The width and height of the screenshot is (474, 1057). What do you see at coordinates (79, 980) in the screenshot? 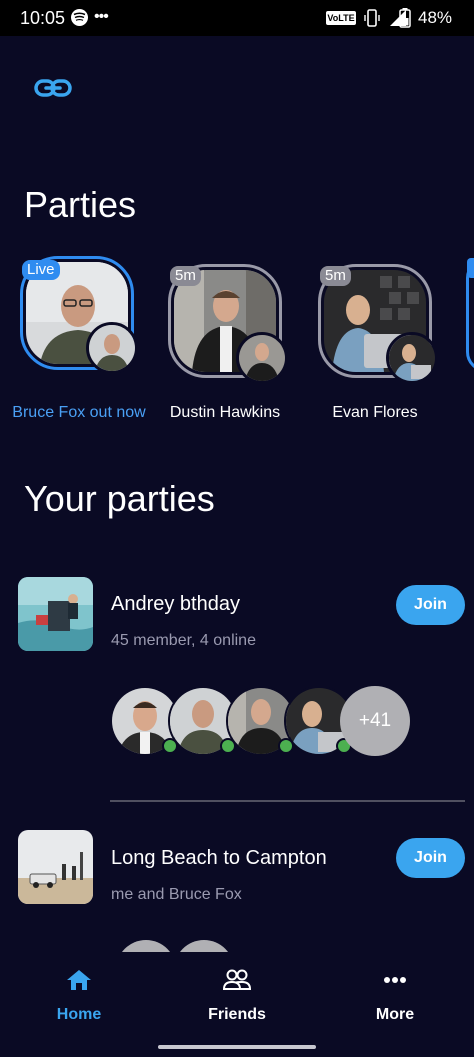
I see `home-icon` at bounding box center [79, 980].